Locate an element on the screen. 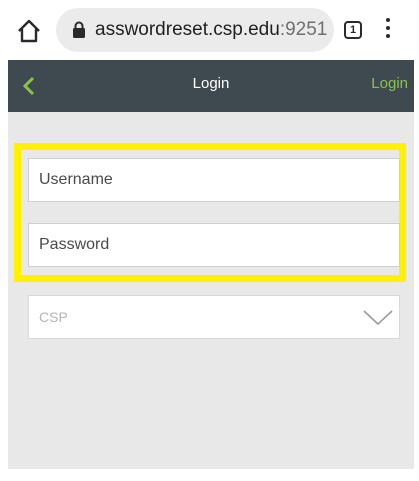 This screenshot has width=419, height=481. url-port: :9251 is located at coordinates (303, 29).